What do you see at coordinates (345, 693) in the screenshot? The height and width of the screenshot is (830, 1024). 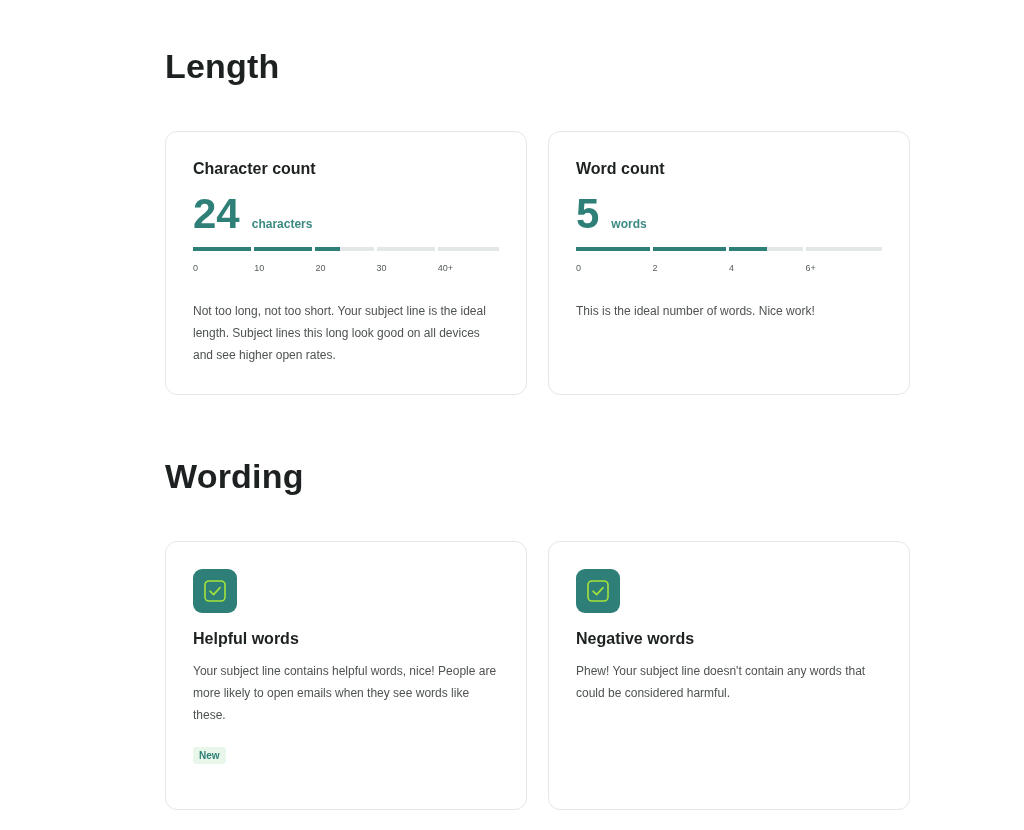 I see `card-description: Your subject line contains helpful words, nice! People are more likely to open emails when they see words like these.` at bounding box center [345, 693].